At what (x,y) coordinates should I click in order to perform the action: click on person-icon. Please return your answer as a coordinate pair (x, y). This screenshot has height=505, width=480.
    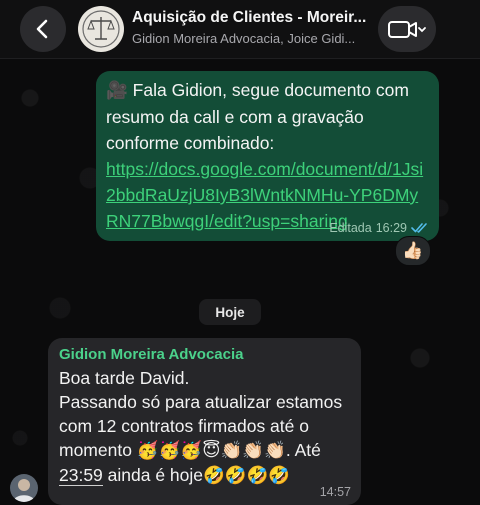
    Looking at the image, I should click on (24, 490).